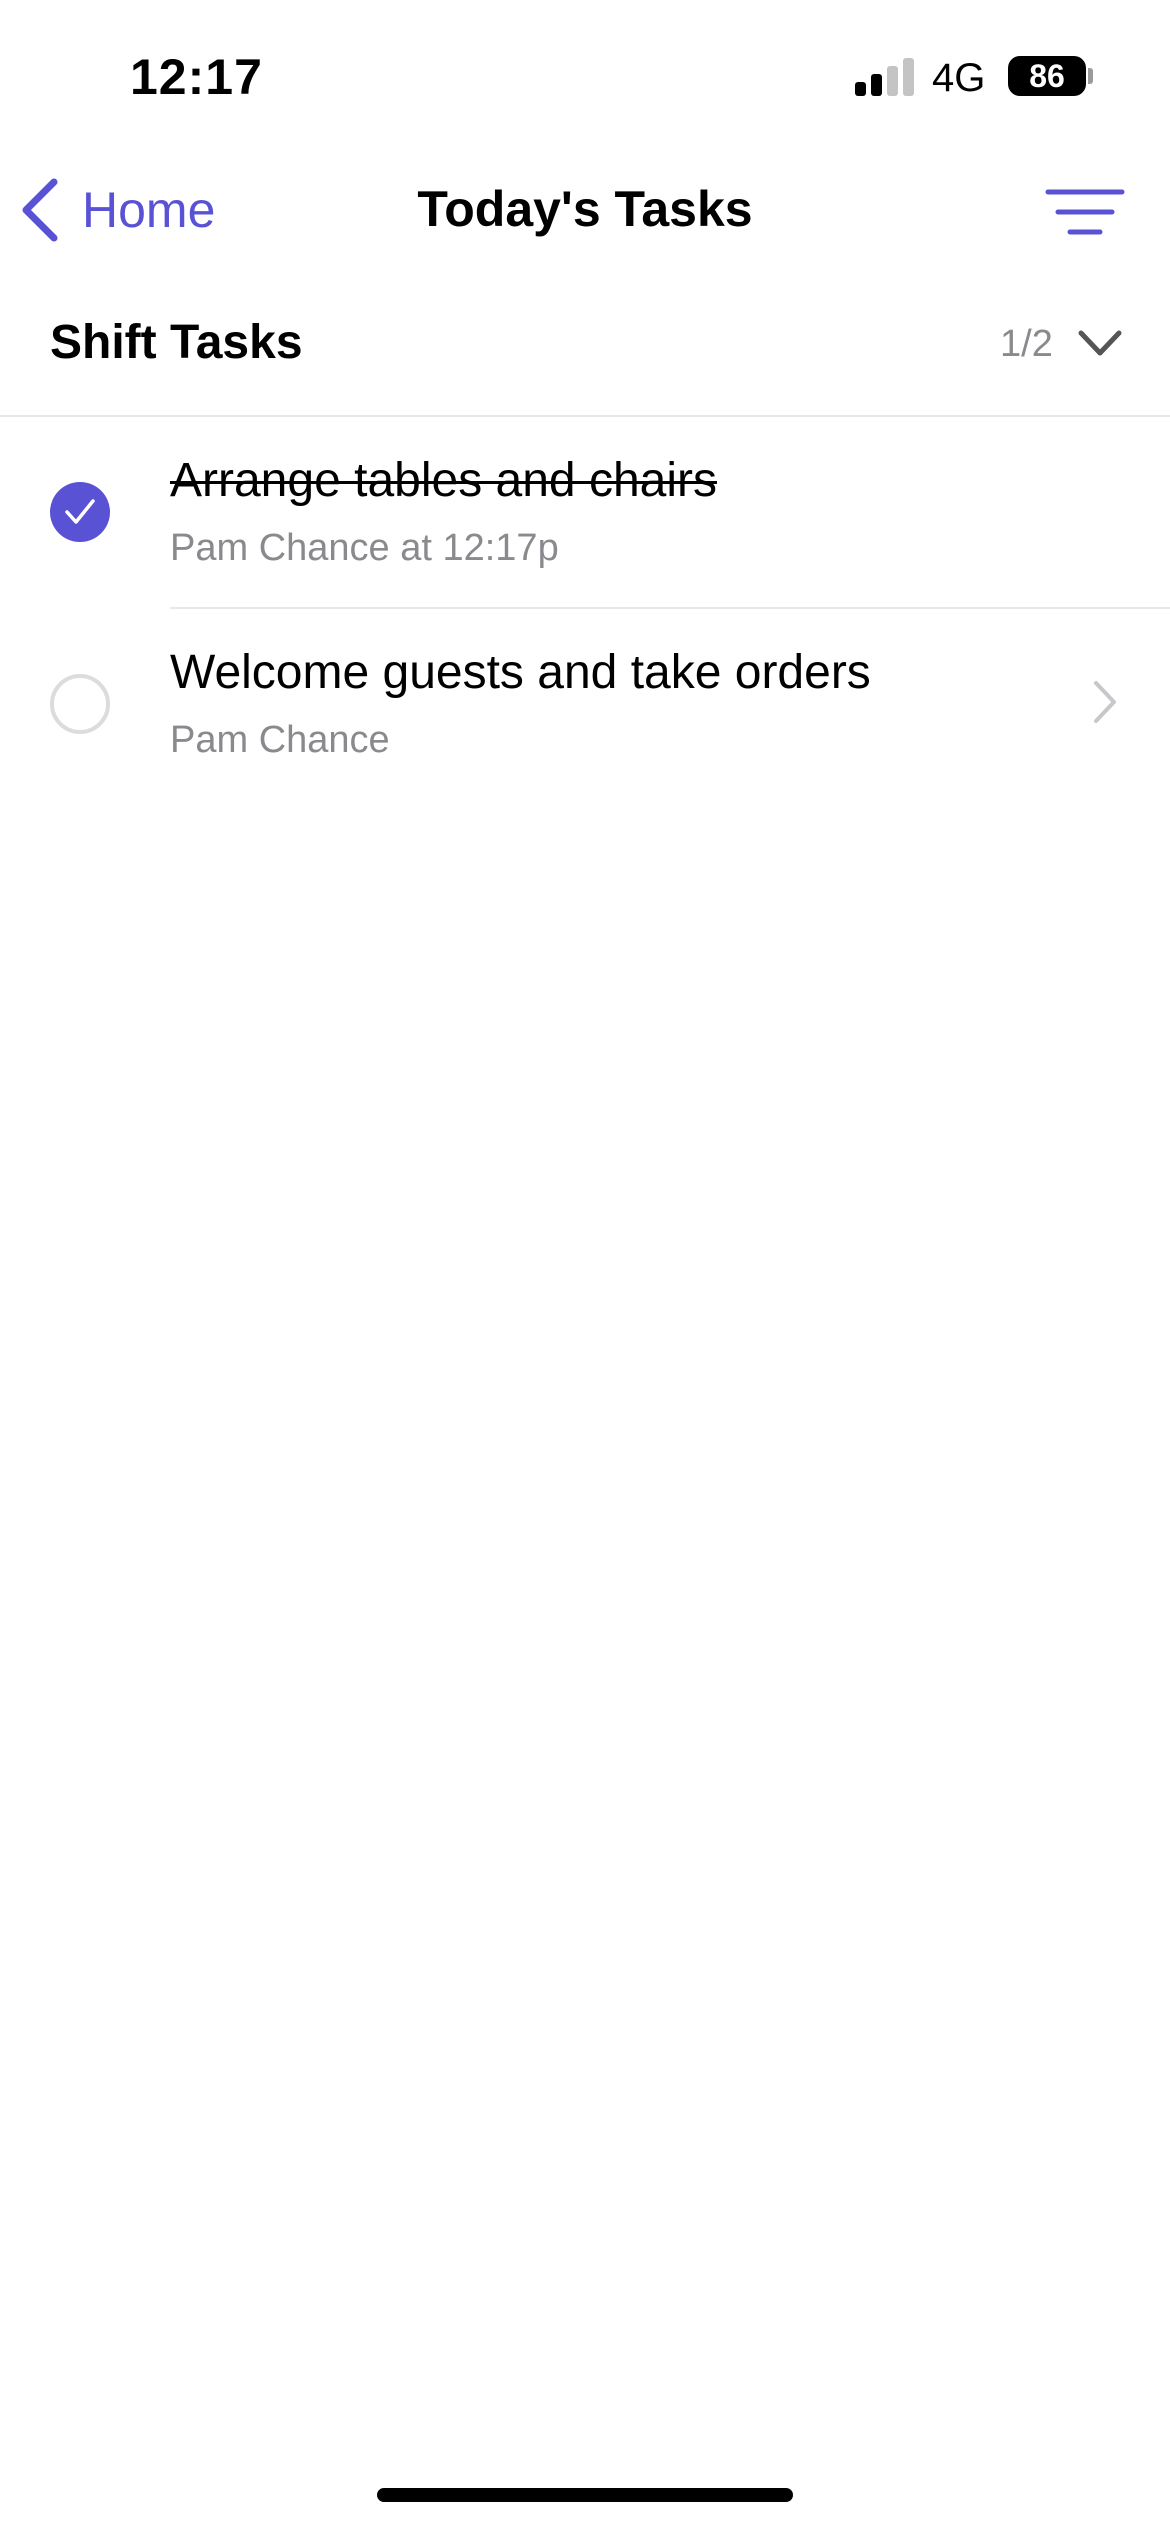 This screenshot has height=2532, width=1170. Describe the element at coordinates (585, 75) in the screenshot. I see `status-bar: 12:17 4G 86` at that location.